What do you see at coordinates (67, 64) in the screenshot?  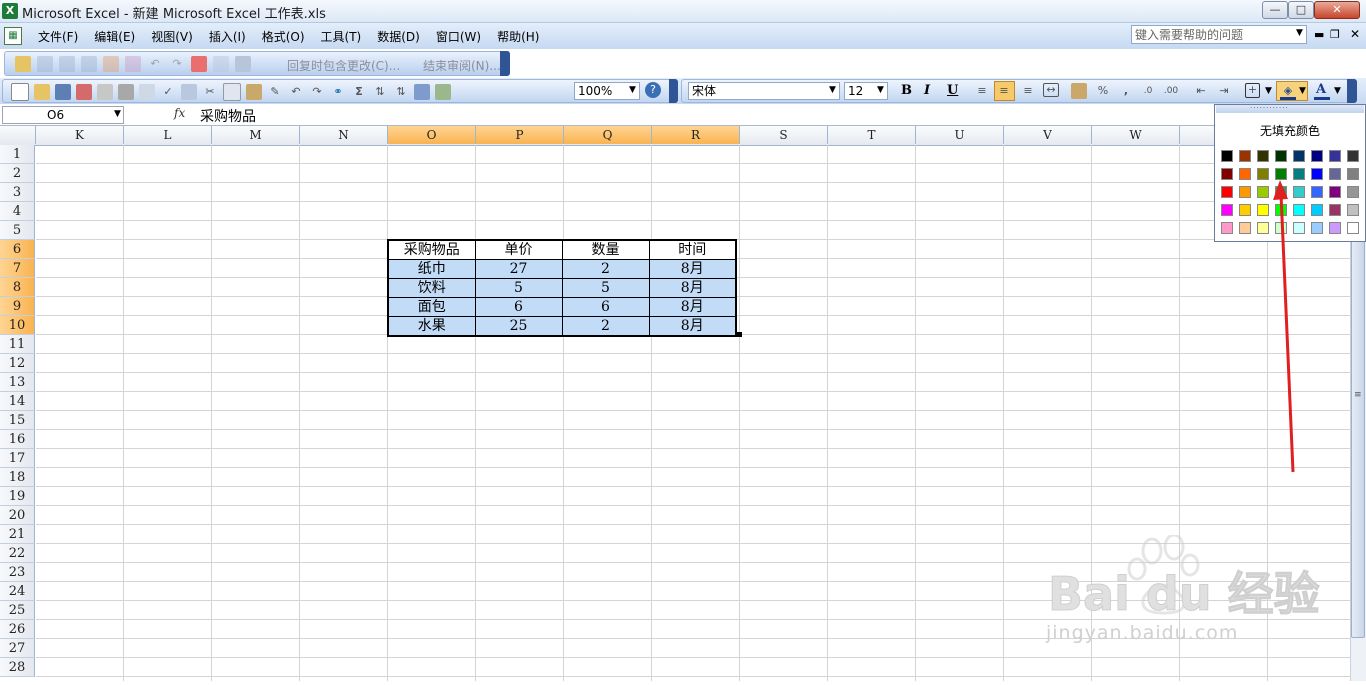 I see `mail-review-icon` at bounding box center [67, 64].